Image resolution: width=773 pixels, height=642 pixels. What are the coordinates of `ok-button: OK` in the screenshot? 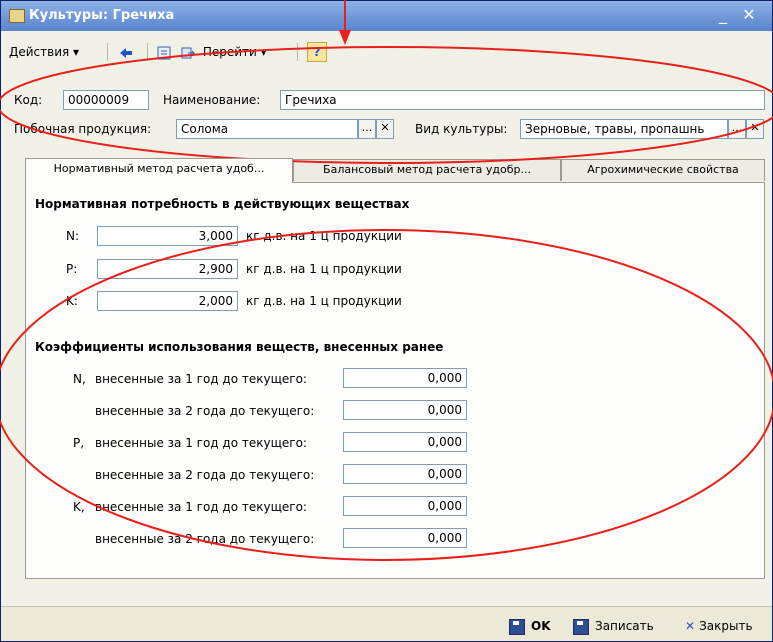 It's located at (530, 626).